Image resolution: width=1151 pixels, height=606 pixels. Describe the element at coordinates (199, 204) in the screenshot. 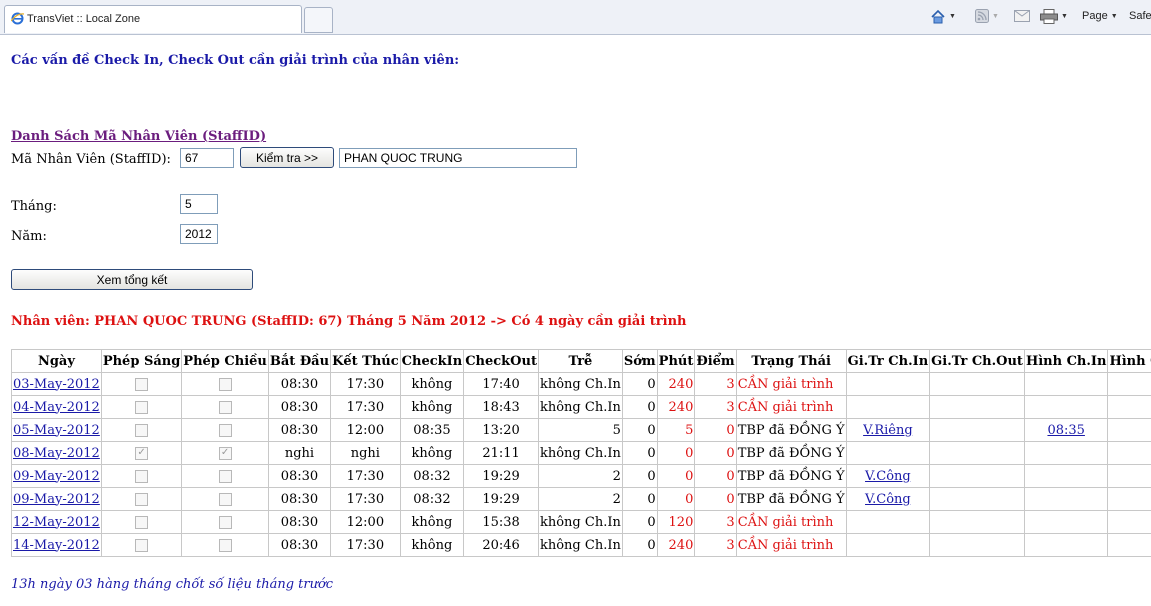

I see `month-input` at that location.